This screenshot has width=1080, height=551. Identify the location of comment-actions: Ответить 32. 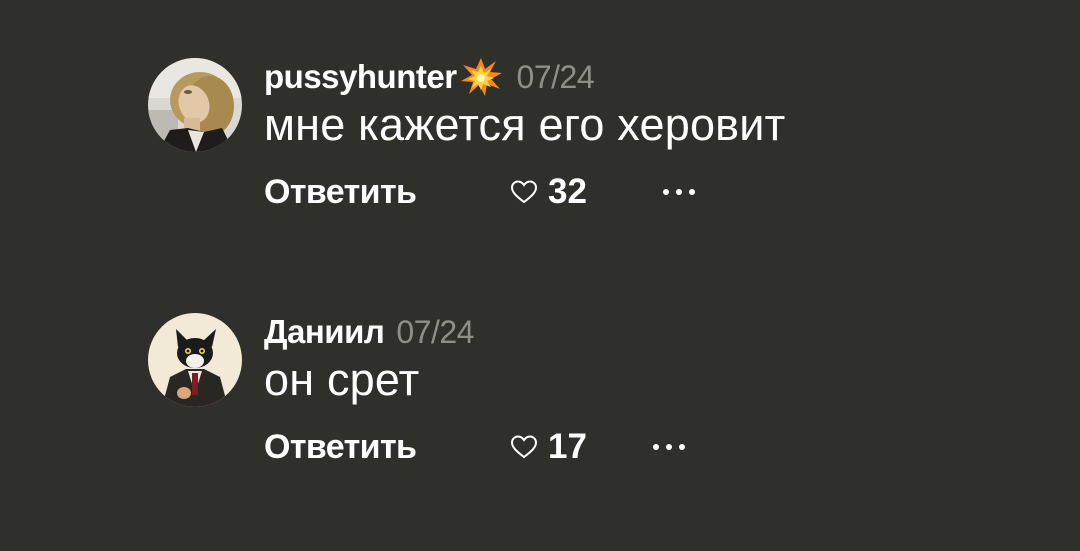
(524, 192).